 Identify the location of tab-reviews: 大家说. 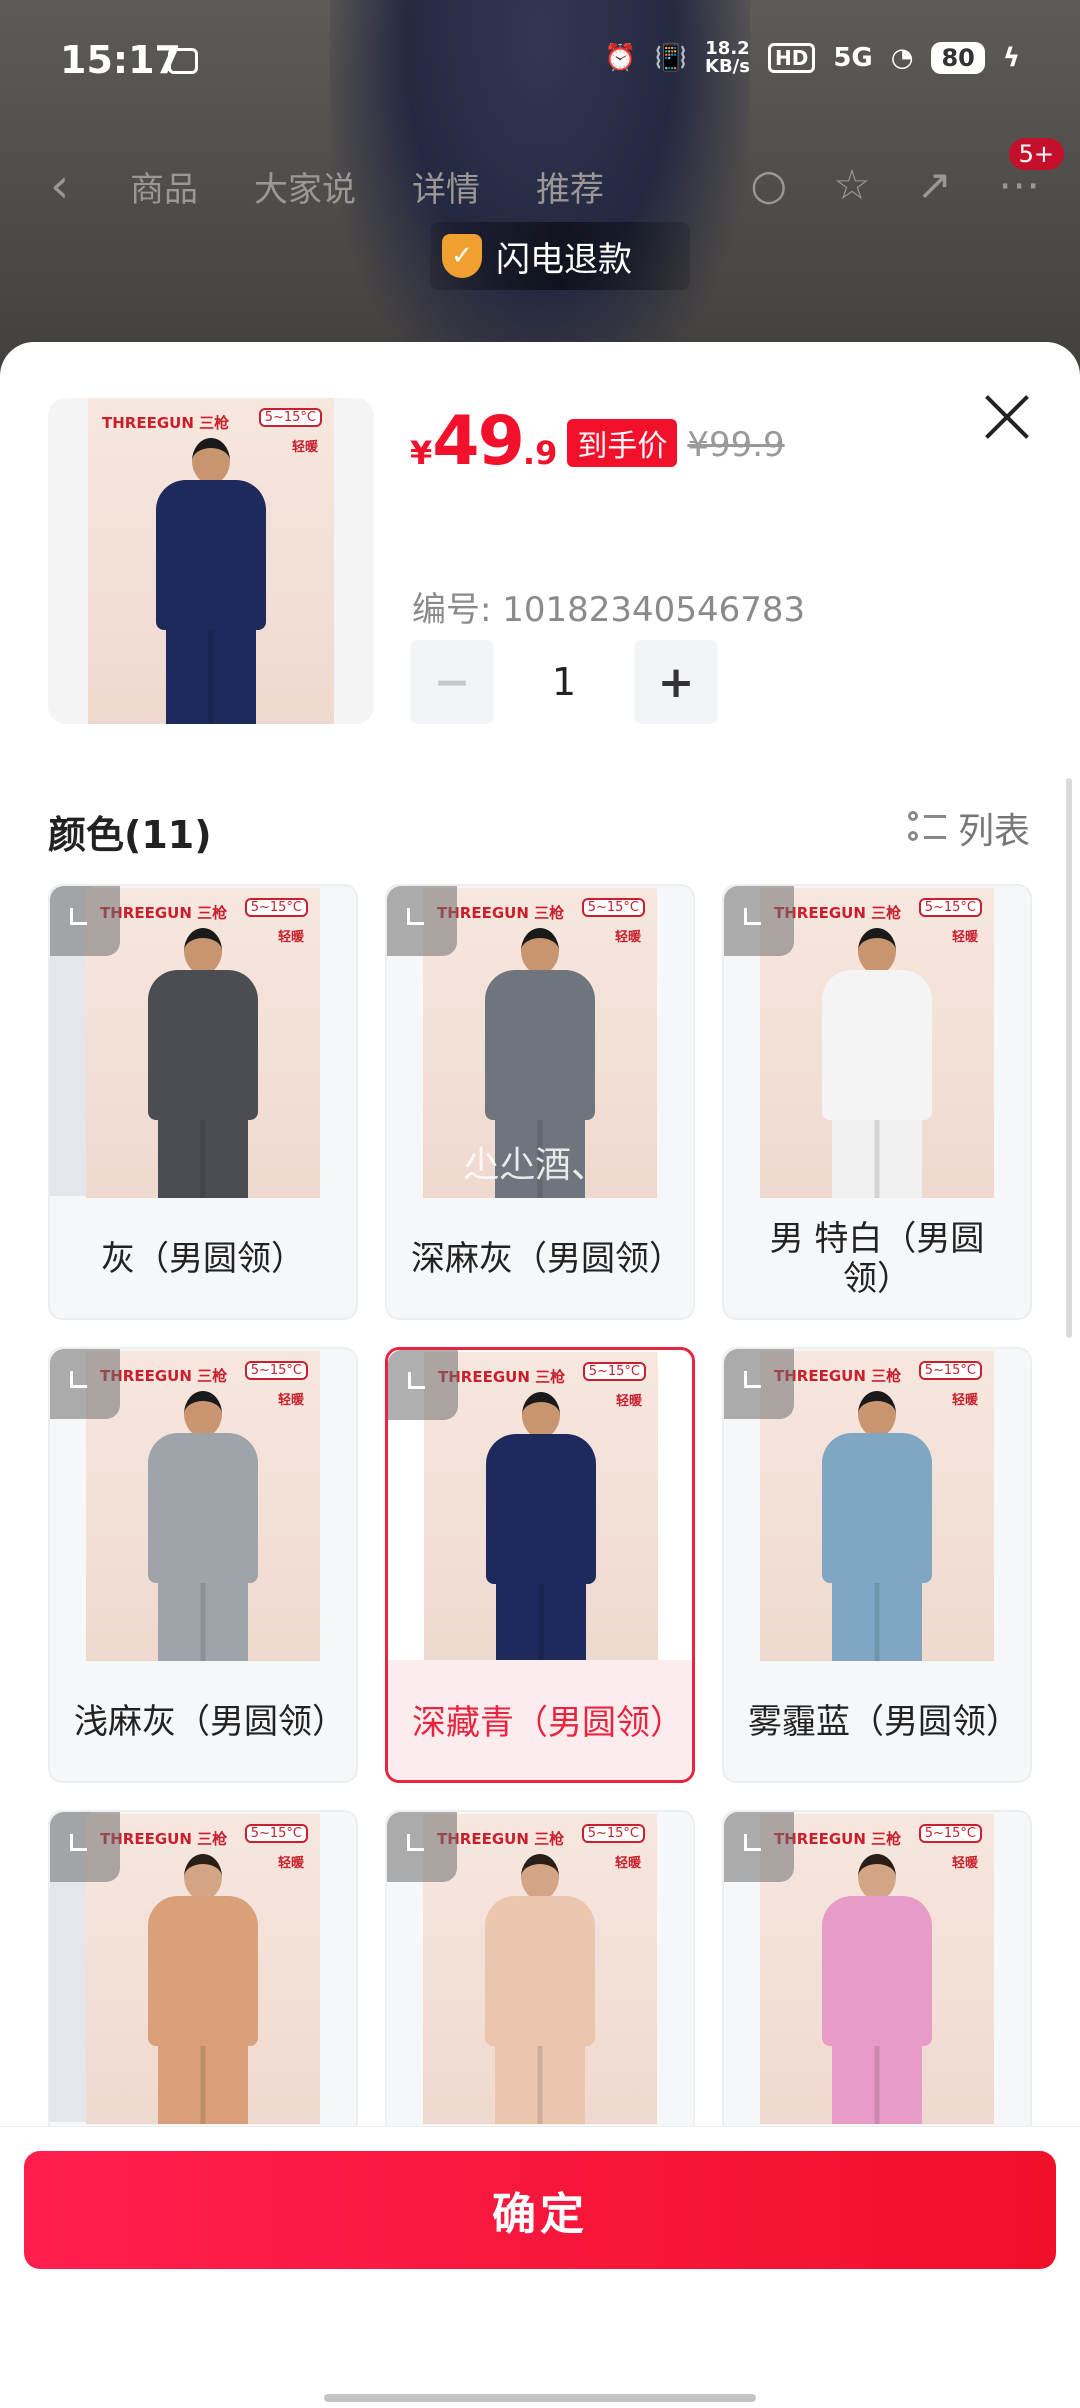
(305, 190).